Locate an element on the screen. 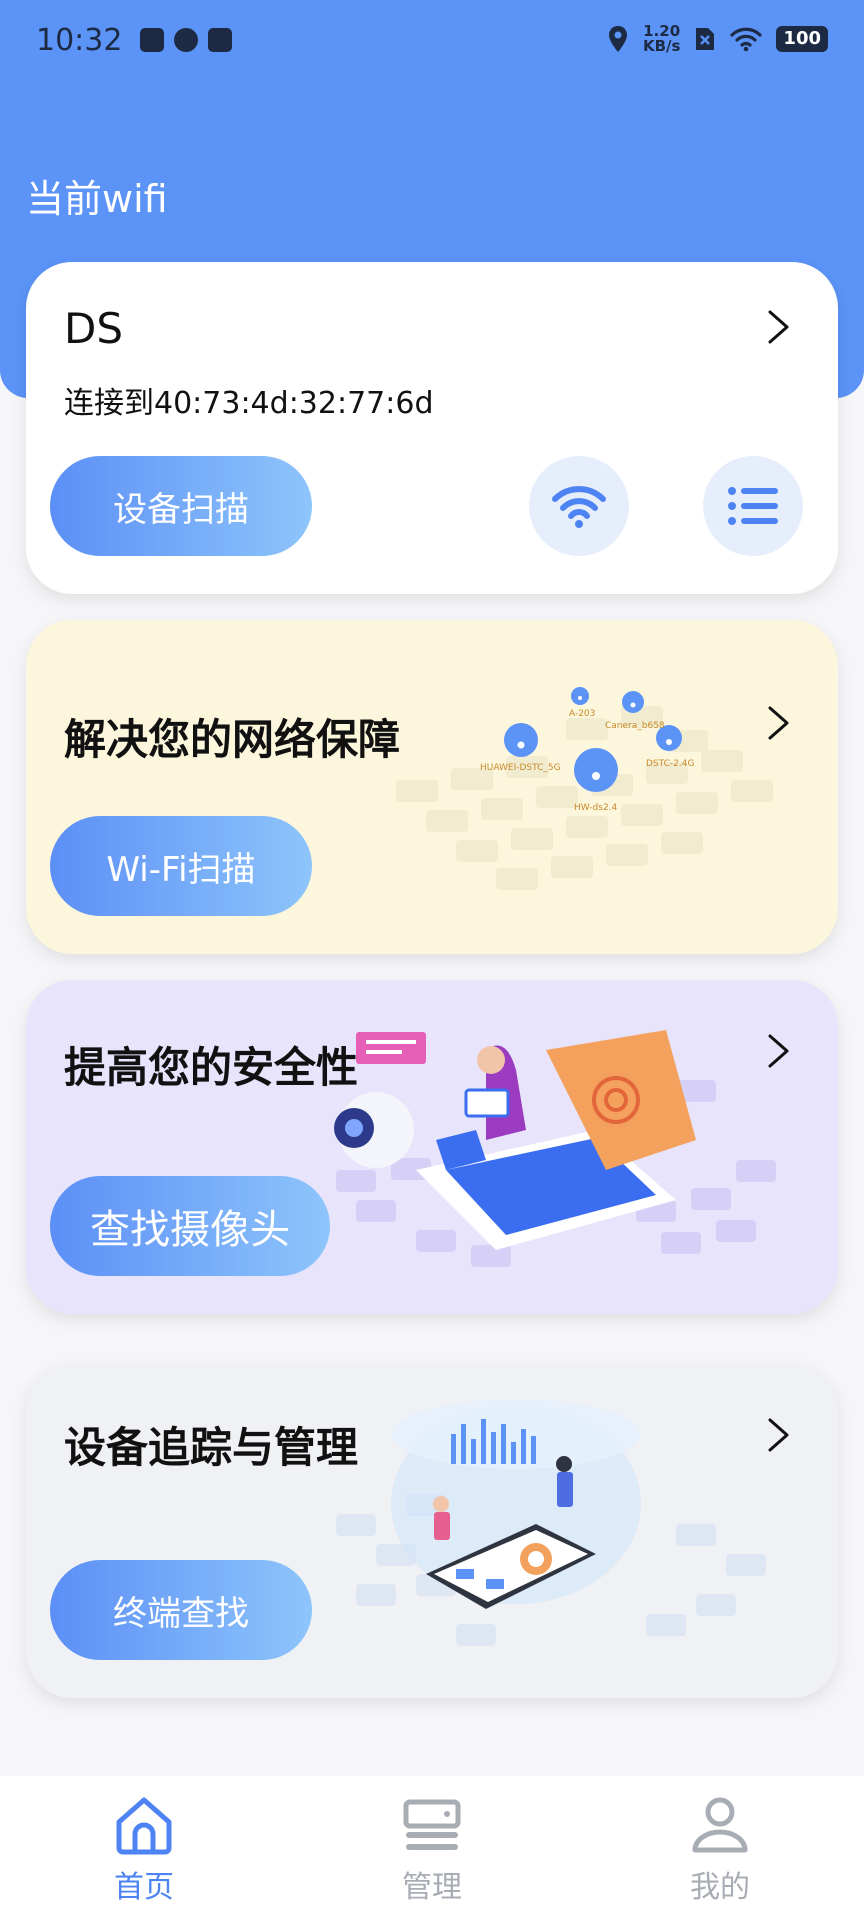 The height and width of the screenshot is (1920, 864). clipboard-icon is located at coordinates (152, 40).